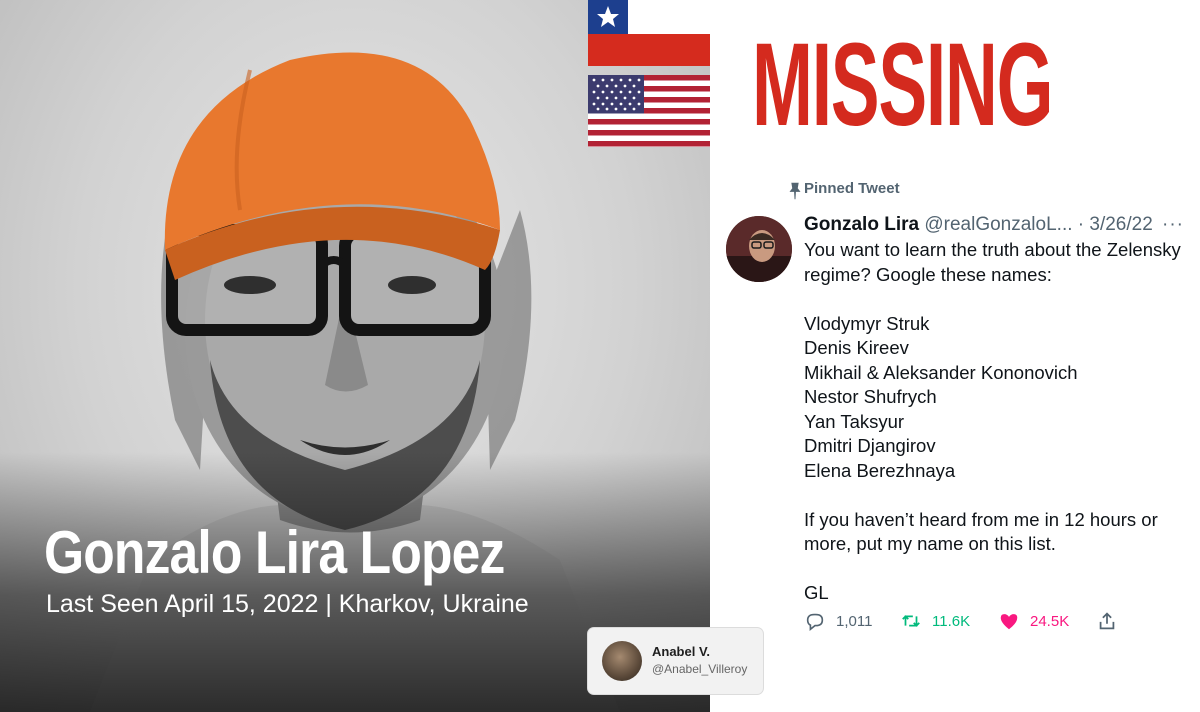 This screenshot has width=1200, height=712. I want to click on tweet-date: 3/26/22, so click(1120, 224).